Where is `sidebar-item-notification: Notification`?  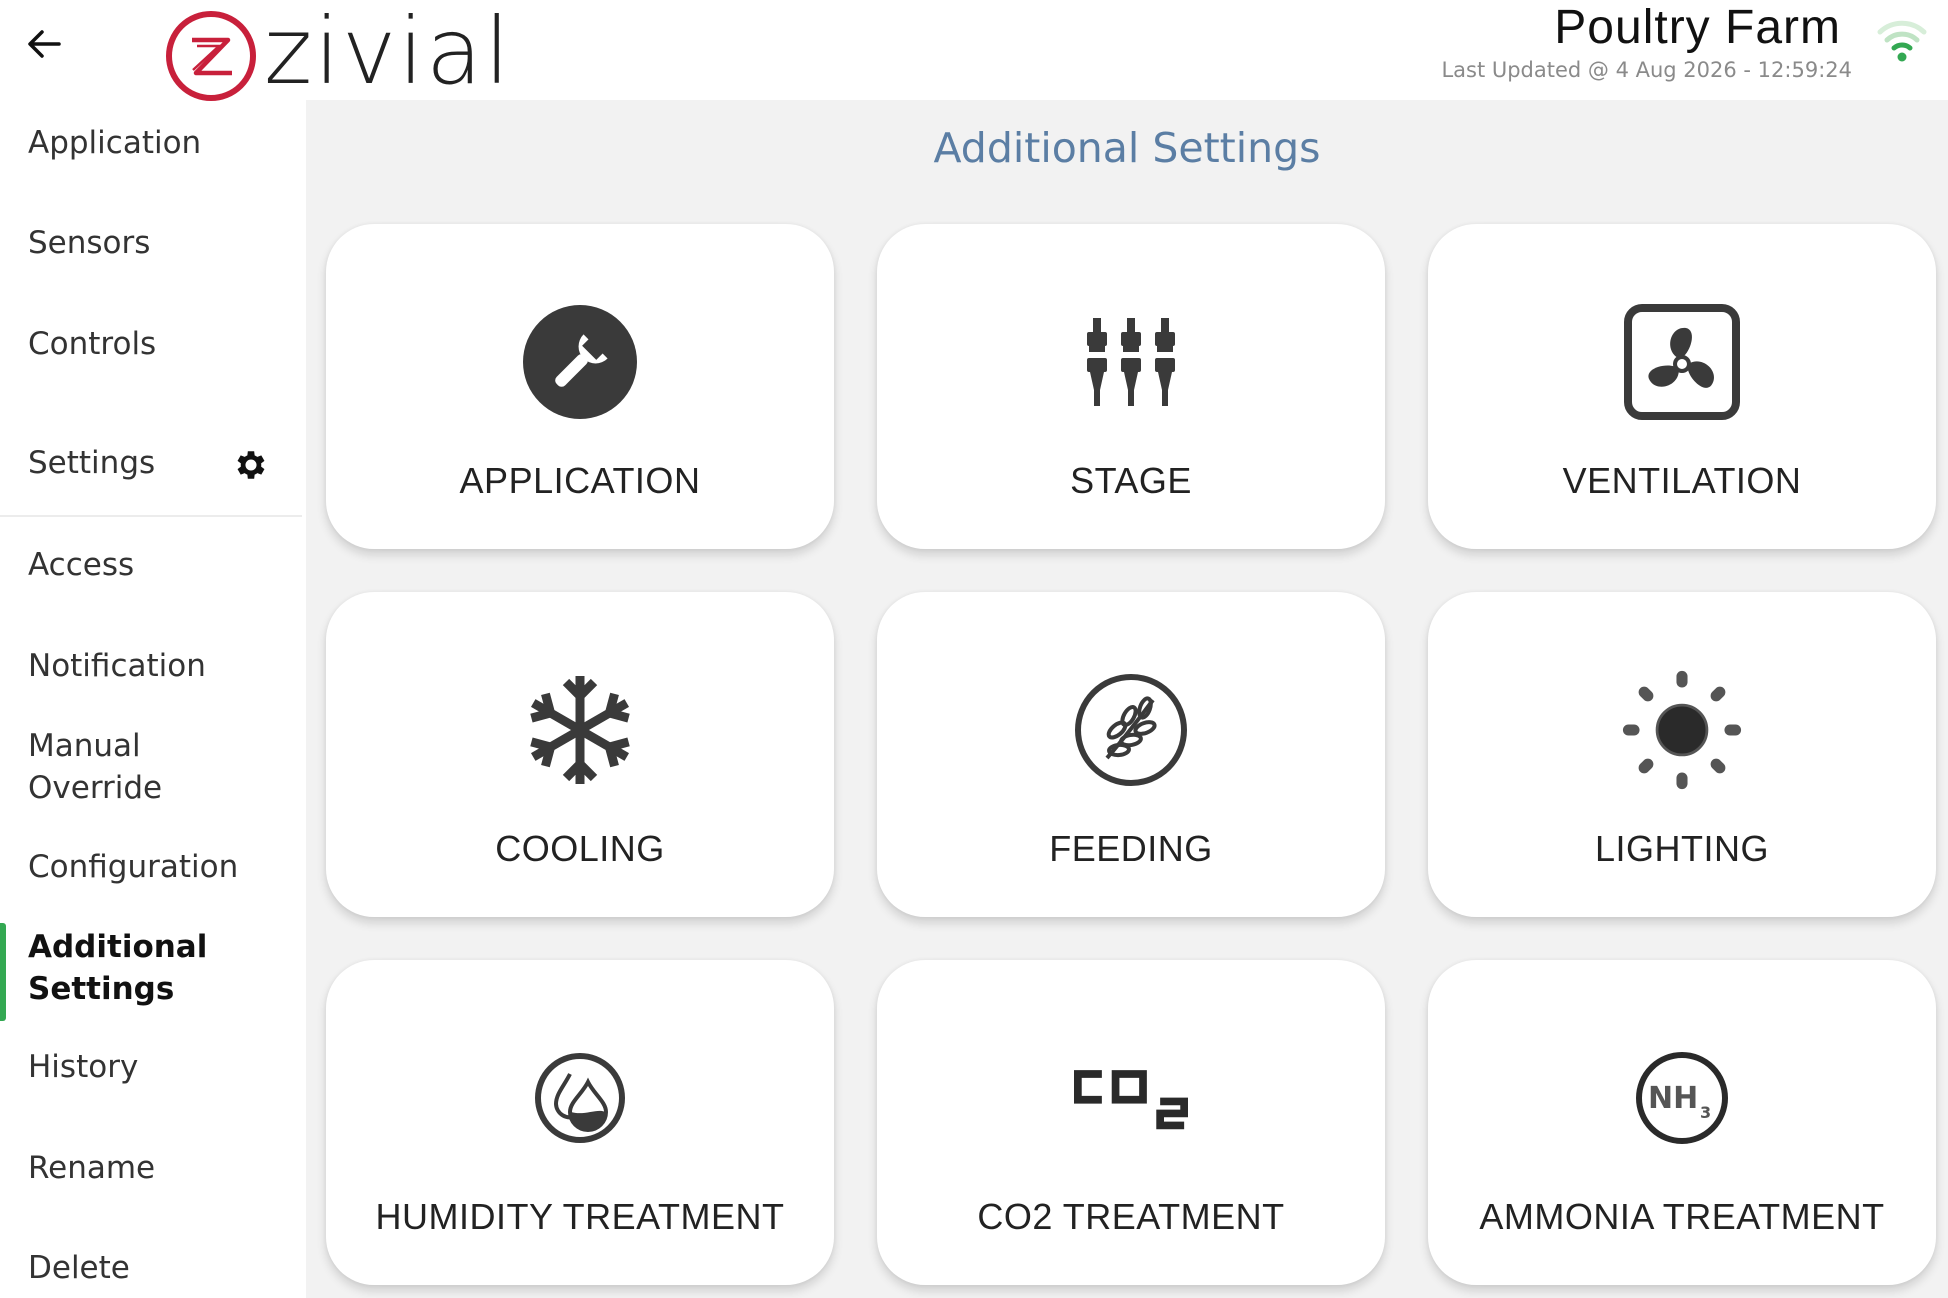
sidebar-item-notification: Notification is located at coordinates (117, 667).